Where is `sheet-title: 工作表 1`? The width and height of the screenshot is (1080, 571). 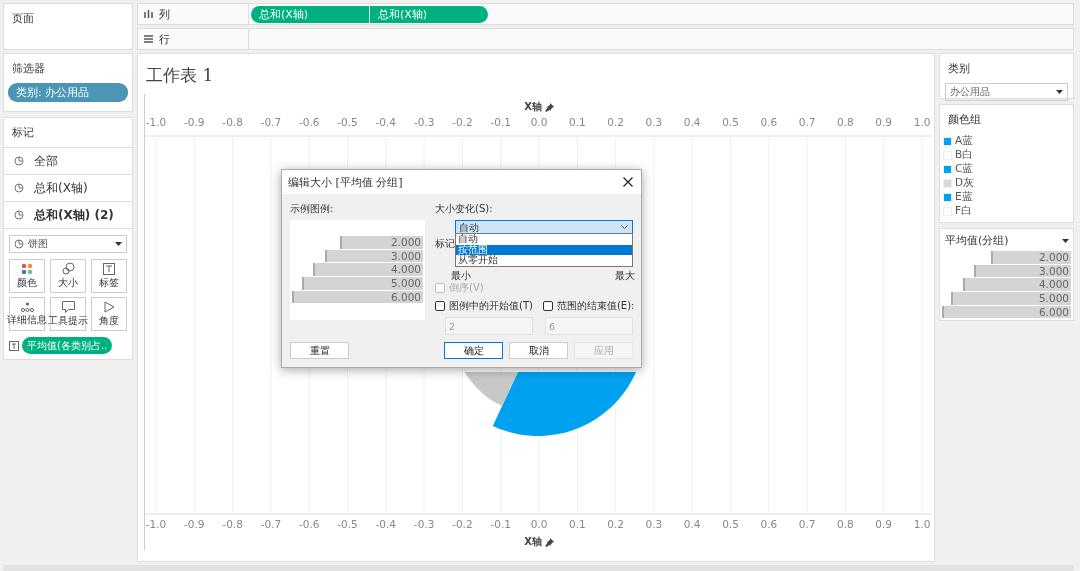 sheet-title: 工作表 1 is located at coordinates (180, 75).